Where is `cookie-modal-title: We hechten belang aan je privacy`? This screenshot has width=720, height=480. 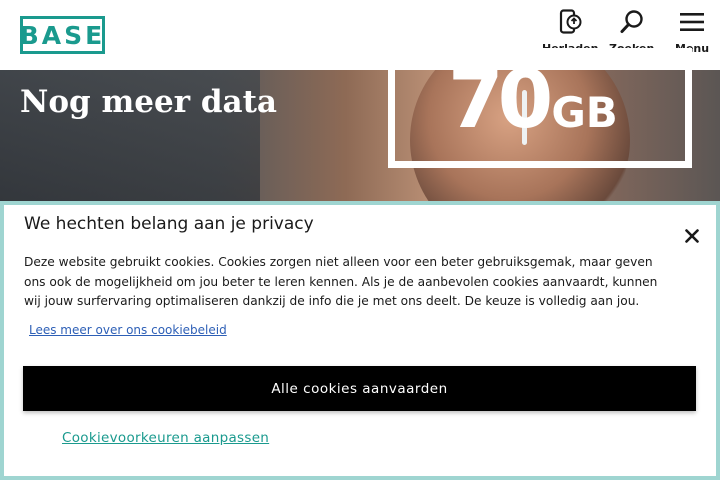 cookie-modal-title: We hechten belang aan je privacy is located at coordinates (169, 224).